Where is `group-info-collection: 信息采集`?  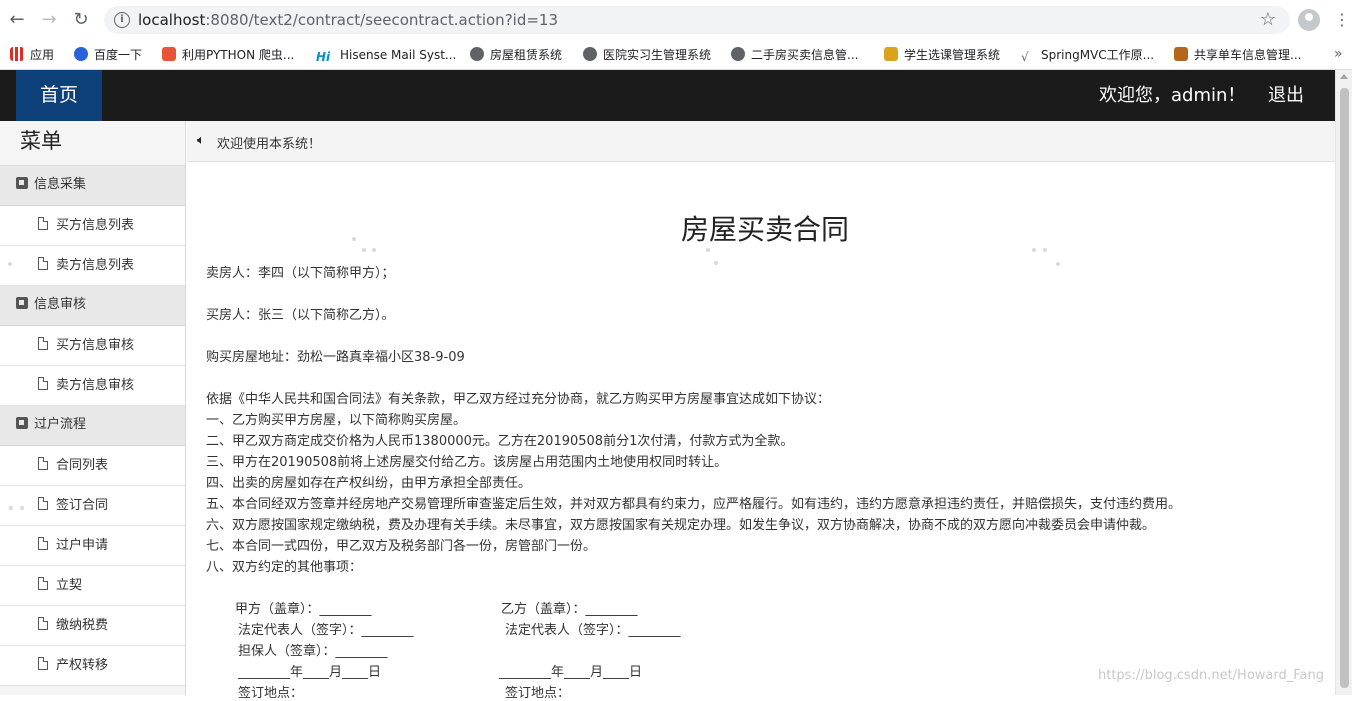
group-info-collection: 信息采集 is located at coordinates (92, 186).